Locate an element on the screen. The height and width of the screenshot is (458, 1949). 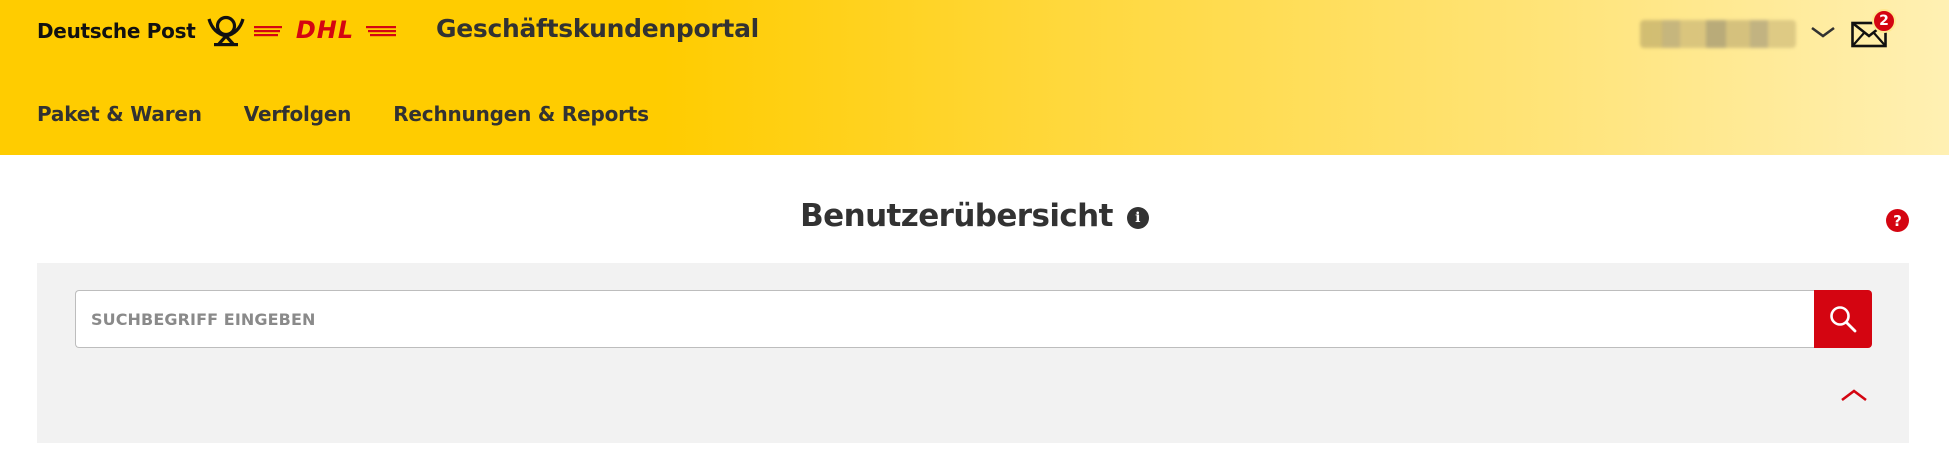
nav-item-verfolgen: Verfolgen is located at coordinates (298, 117).